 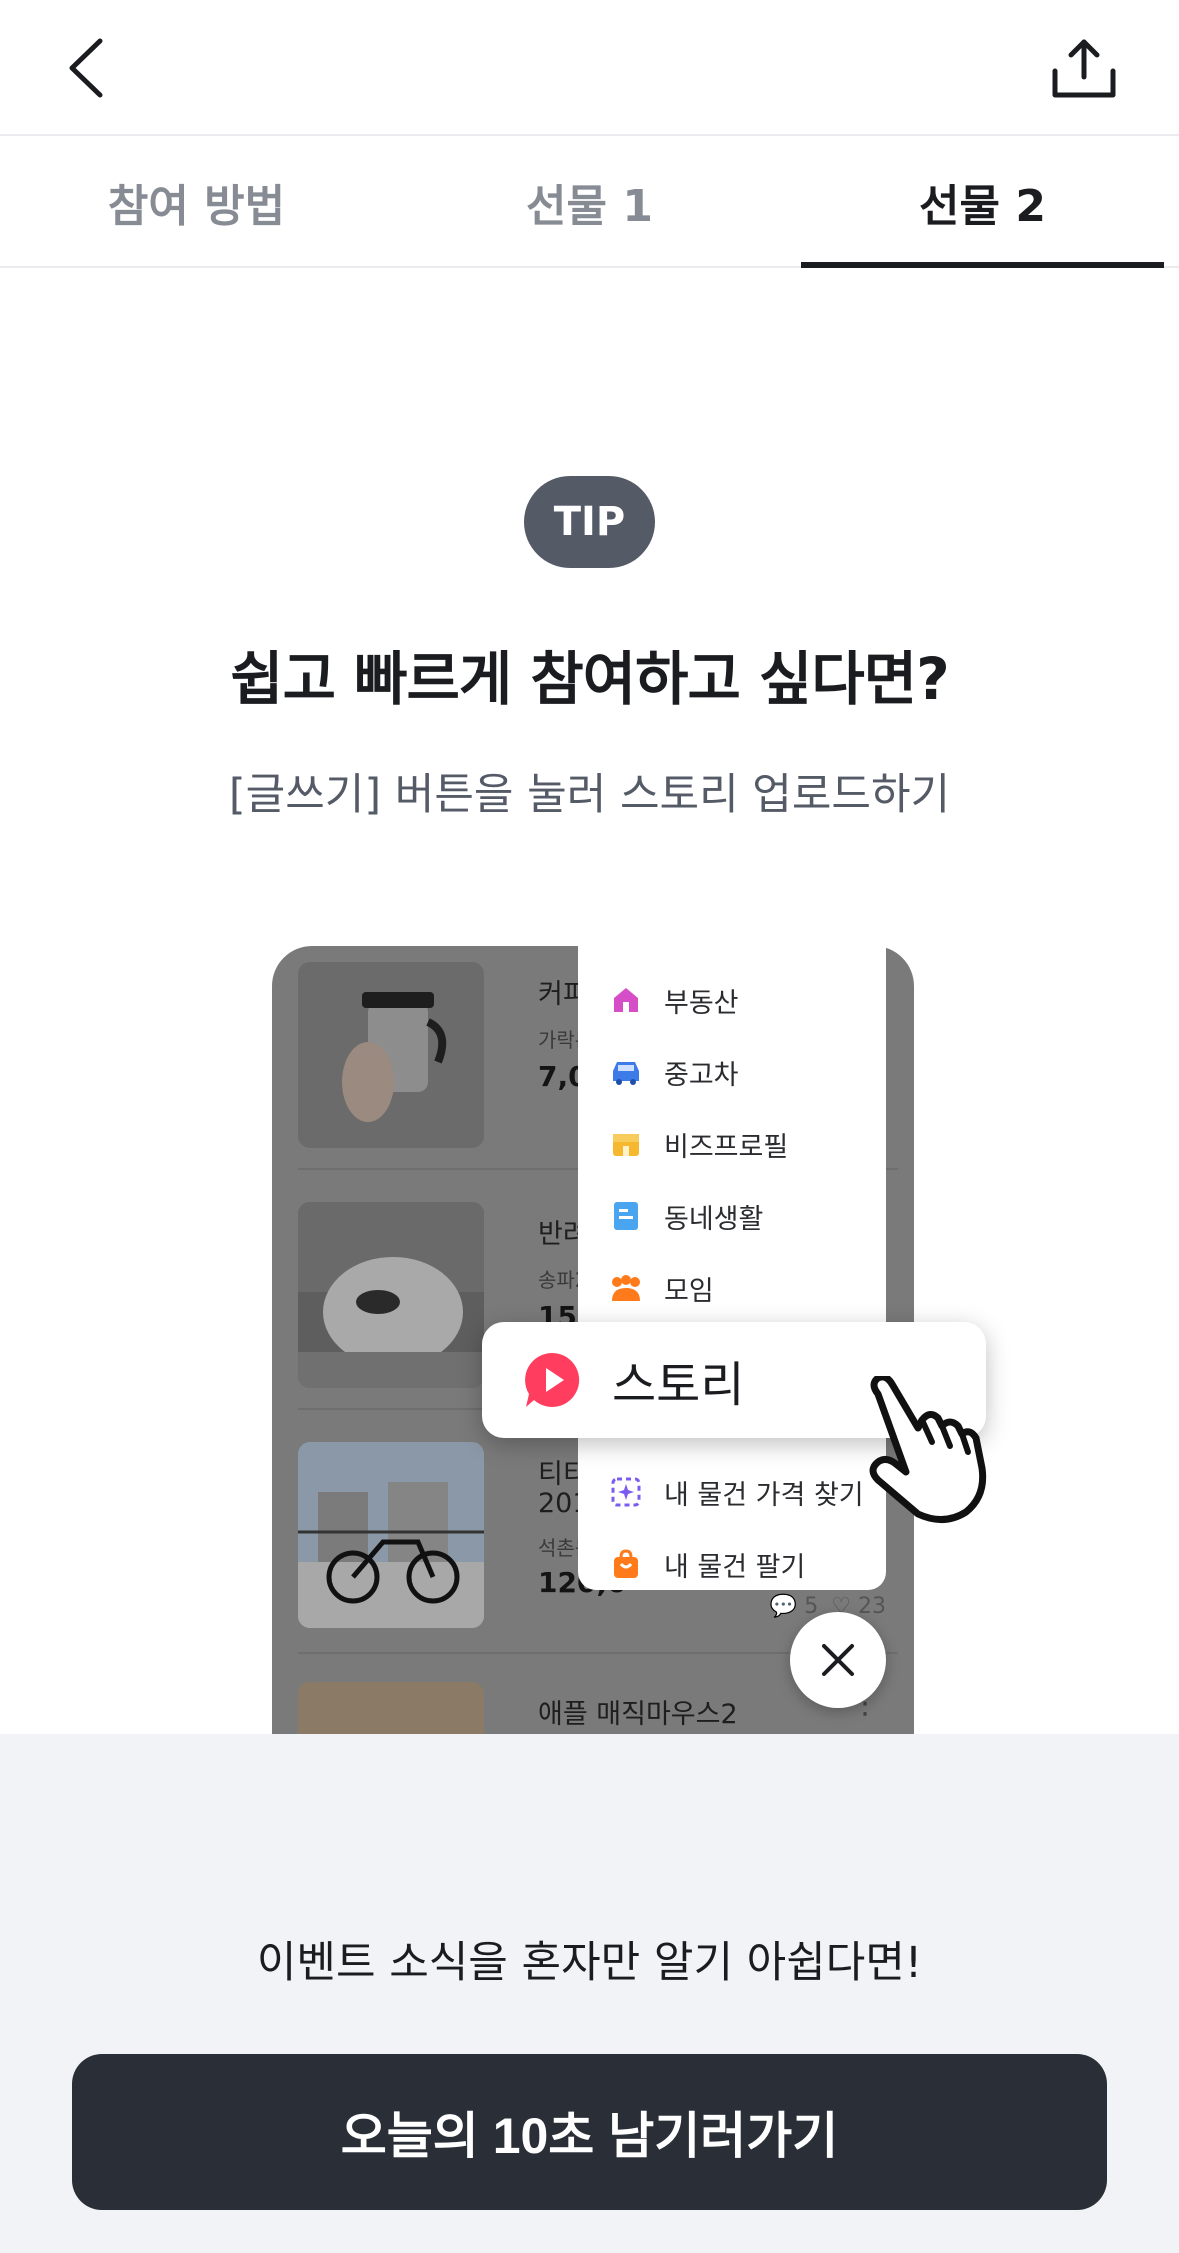 What do you see at coordinates (701, 1003) in the screenshot?
I see `menu-item-label: 부동산` at bounding box center [701, 1003].